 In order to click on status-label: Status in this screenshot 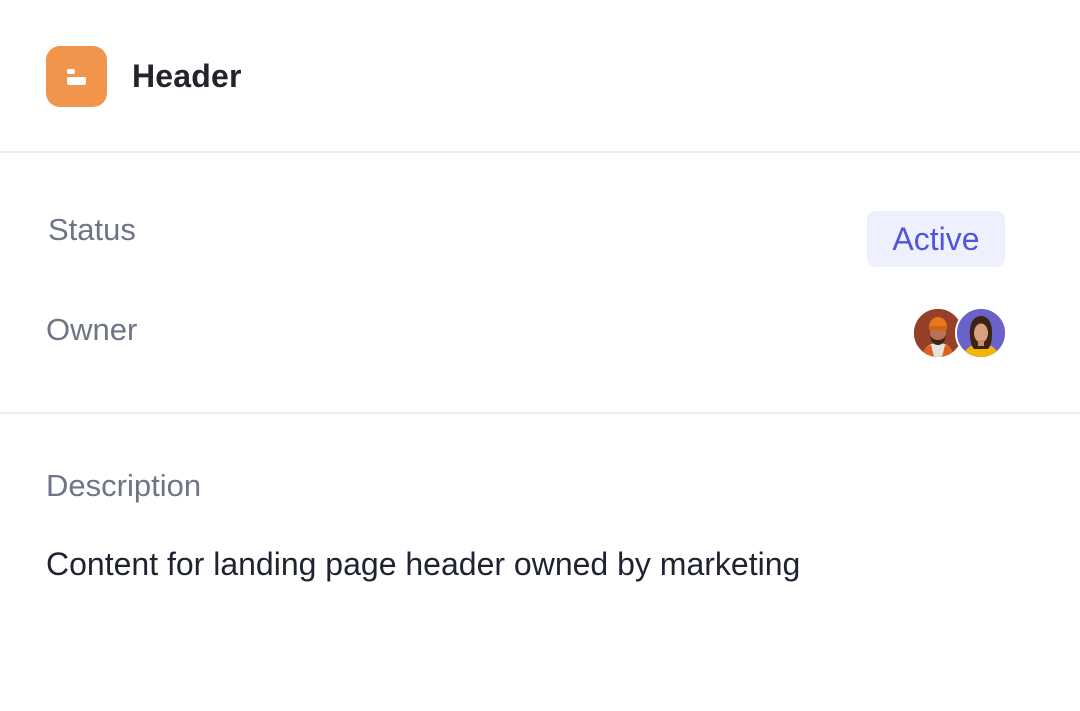, I will do `click(92, 229)`.